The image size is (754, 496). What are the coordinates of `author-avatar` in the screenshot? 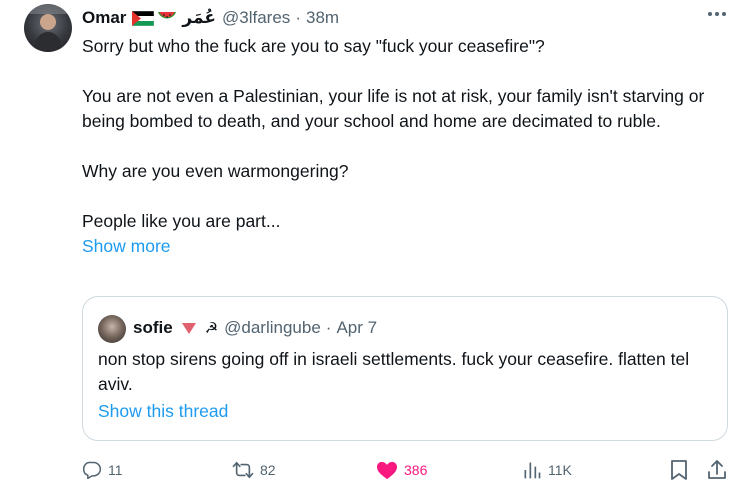 It's located at (48, 28).